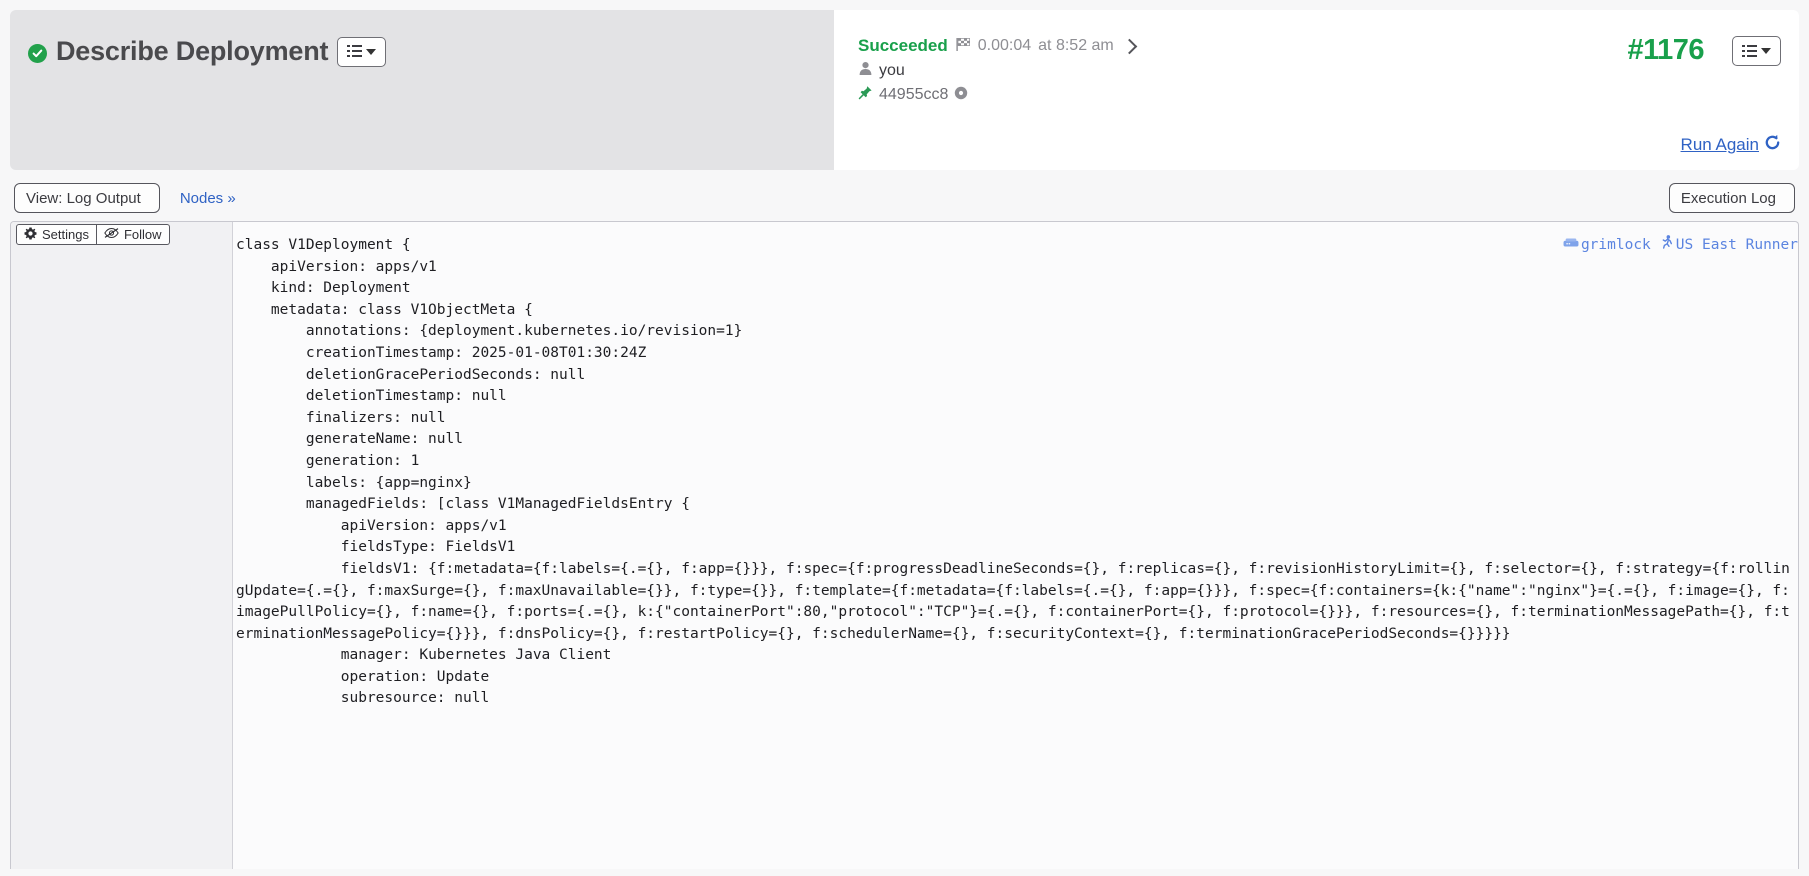 The image size is (1809, 876). What do you see at coordinates (1004, 45) in the screenshot?
I see `duration-value: 0.00:04` at bounding box center [1004, 45].